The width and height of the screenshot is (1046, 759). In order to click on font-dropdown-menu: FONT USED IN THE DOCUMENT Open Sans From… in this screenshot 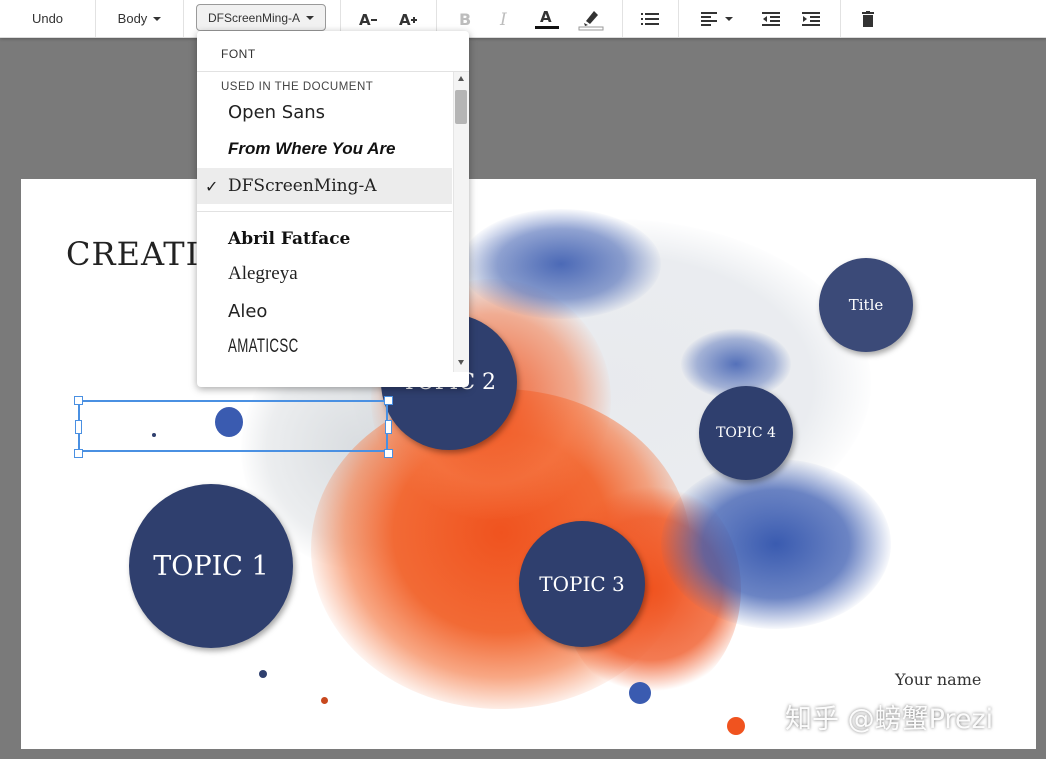, I will do `click(333, 209)`.